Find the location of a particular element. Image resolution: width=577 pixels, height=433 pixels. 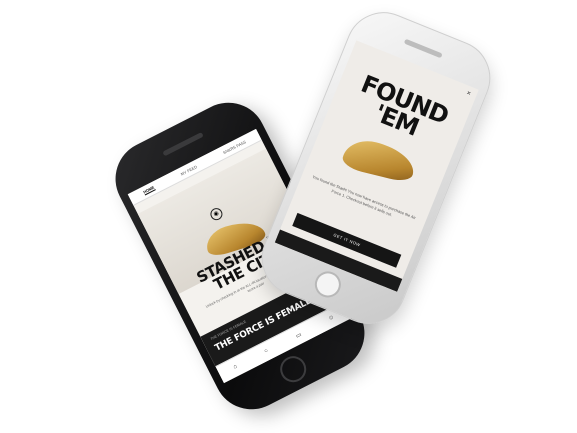

home-icon: ⌂ is located at coordinates (235, 367).